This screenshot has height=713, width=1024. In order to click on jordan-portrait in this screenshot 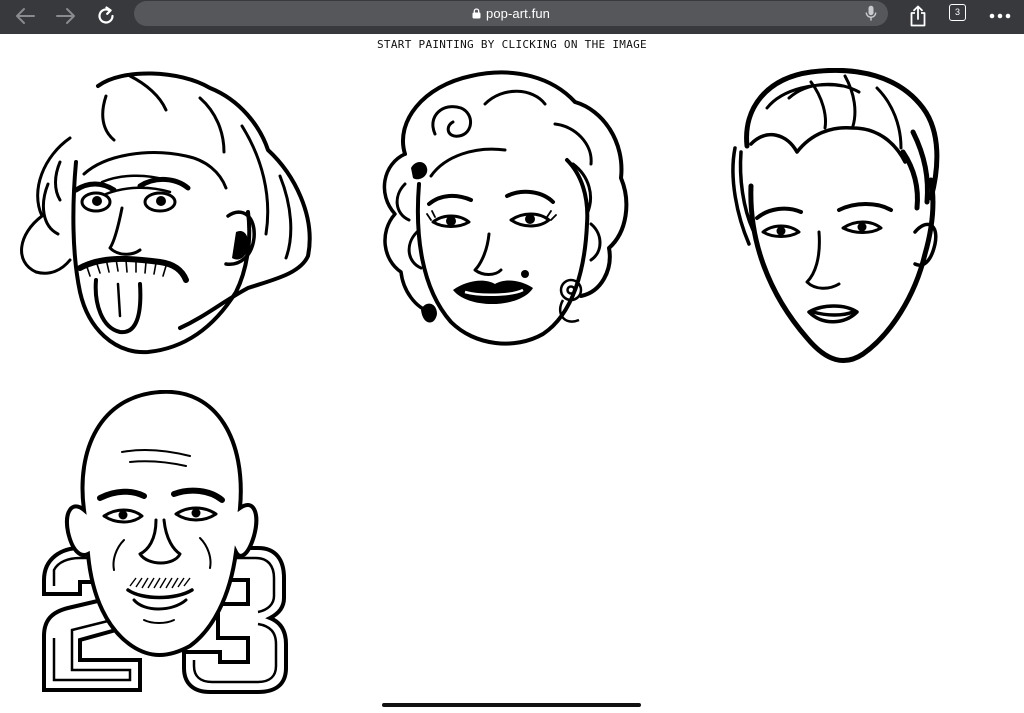, I will do `click(164, 545)`.